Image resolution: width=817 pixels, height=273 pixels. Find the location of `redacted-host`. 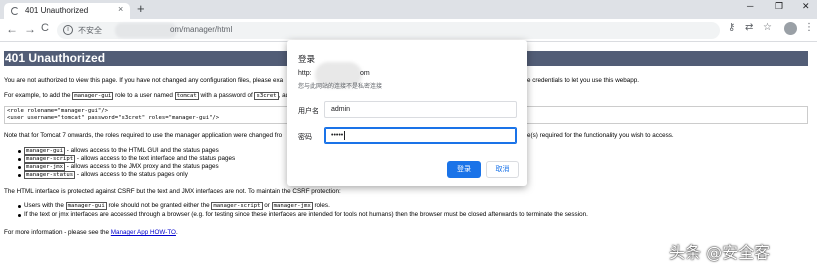

redacted-host is located at coordinates (146, 30).